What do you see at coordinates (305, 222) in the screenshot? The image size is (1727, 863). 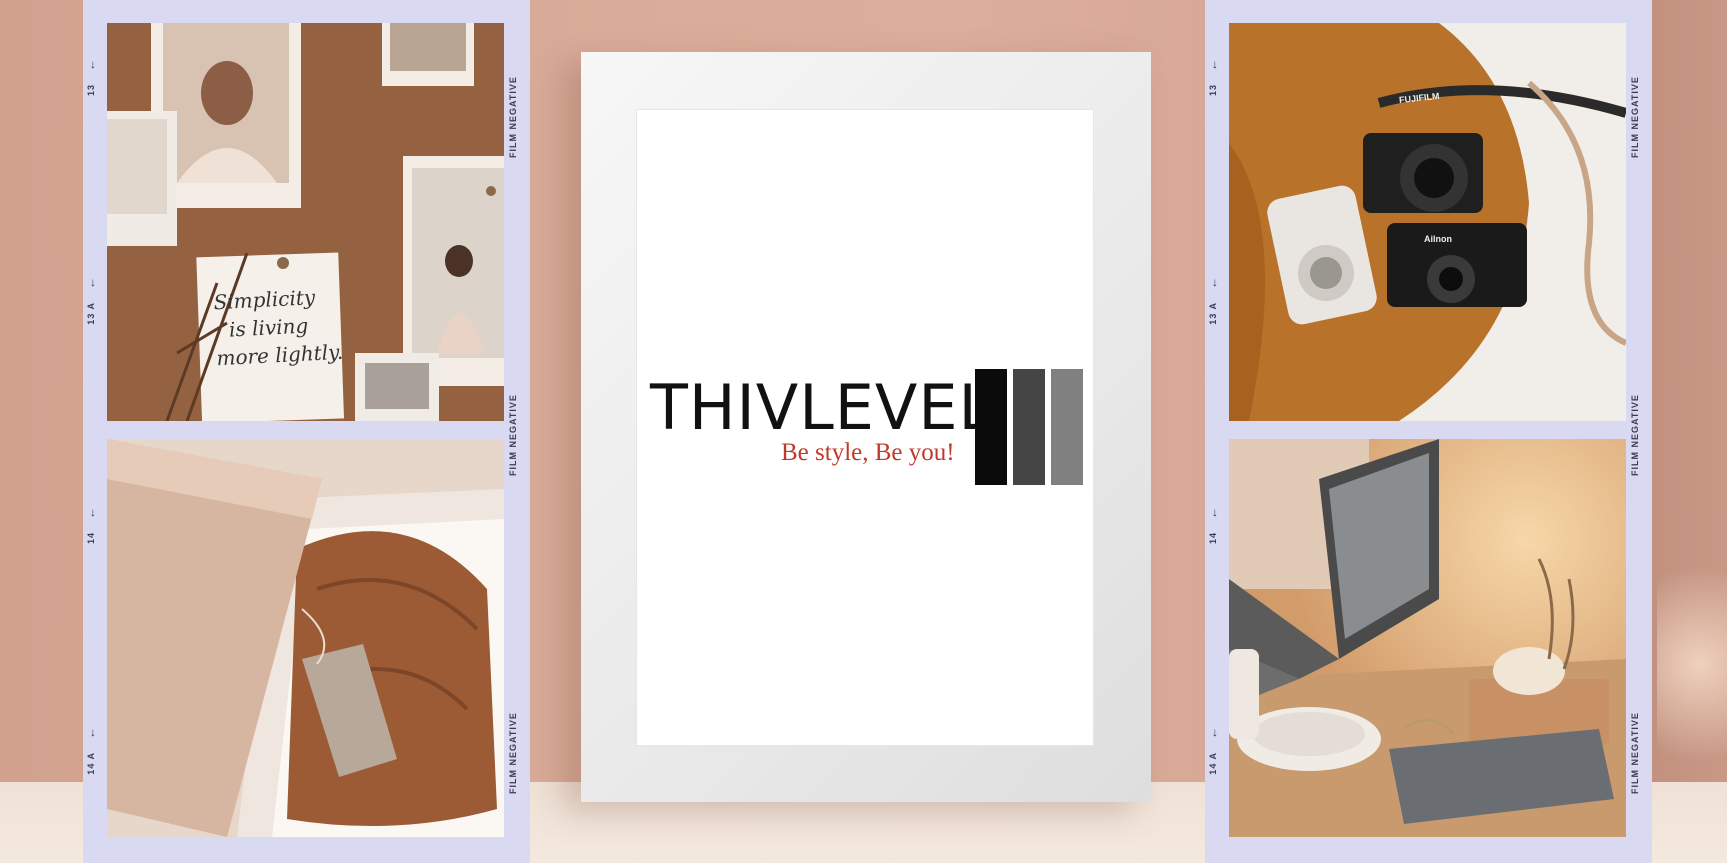 I see `moodboard-photo: Simplicity is living more lightly.` at bounding box center [305, 222].